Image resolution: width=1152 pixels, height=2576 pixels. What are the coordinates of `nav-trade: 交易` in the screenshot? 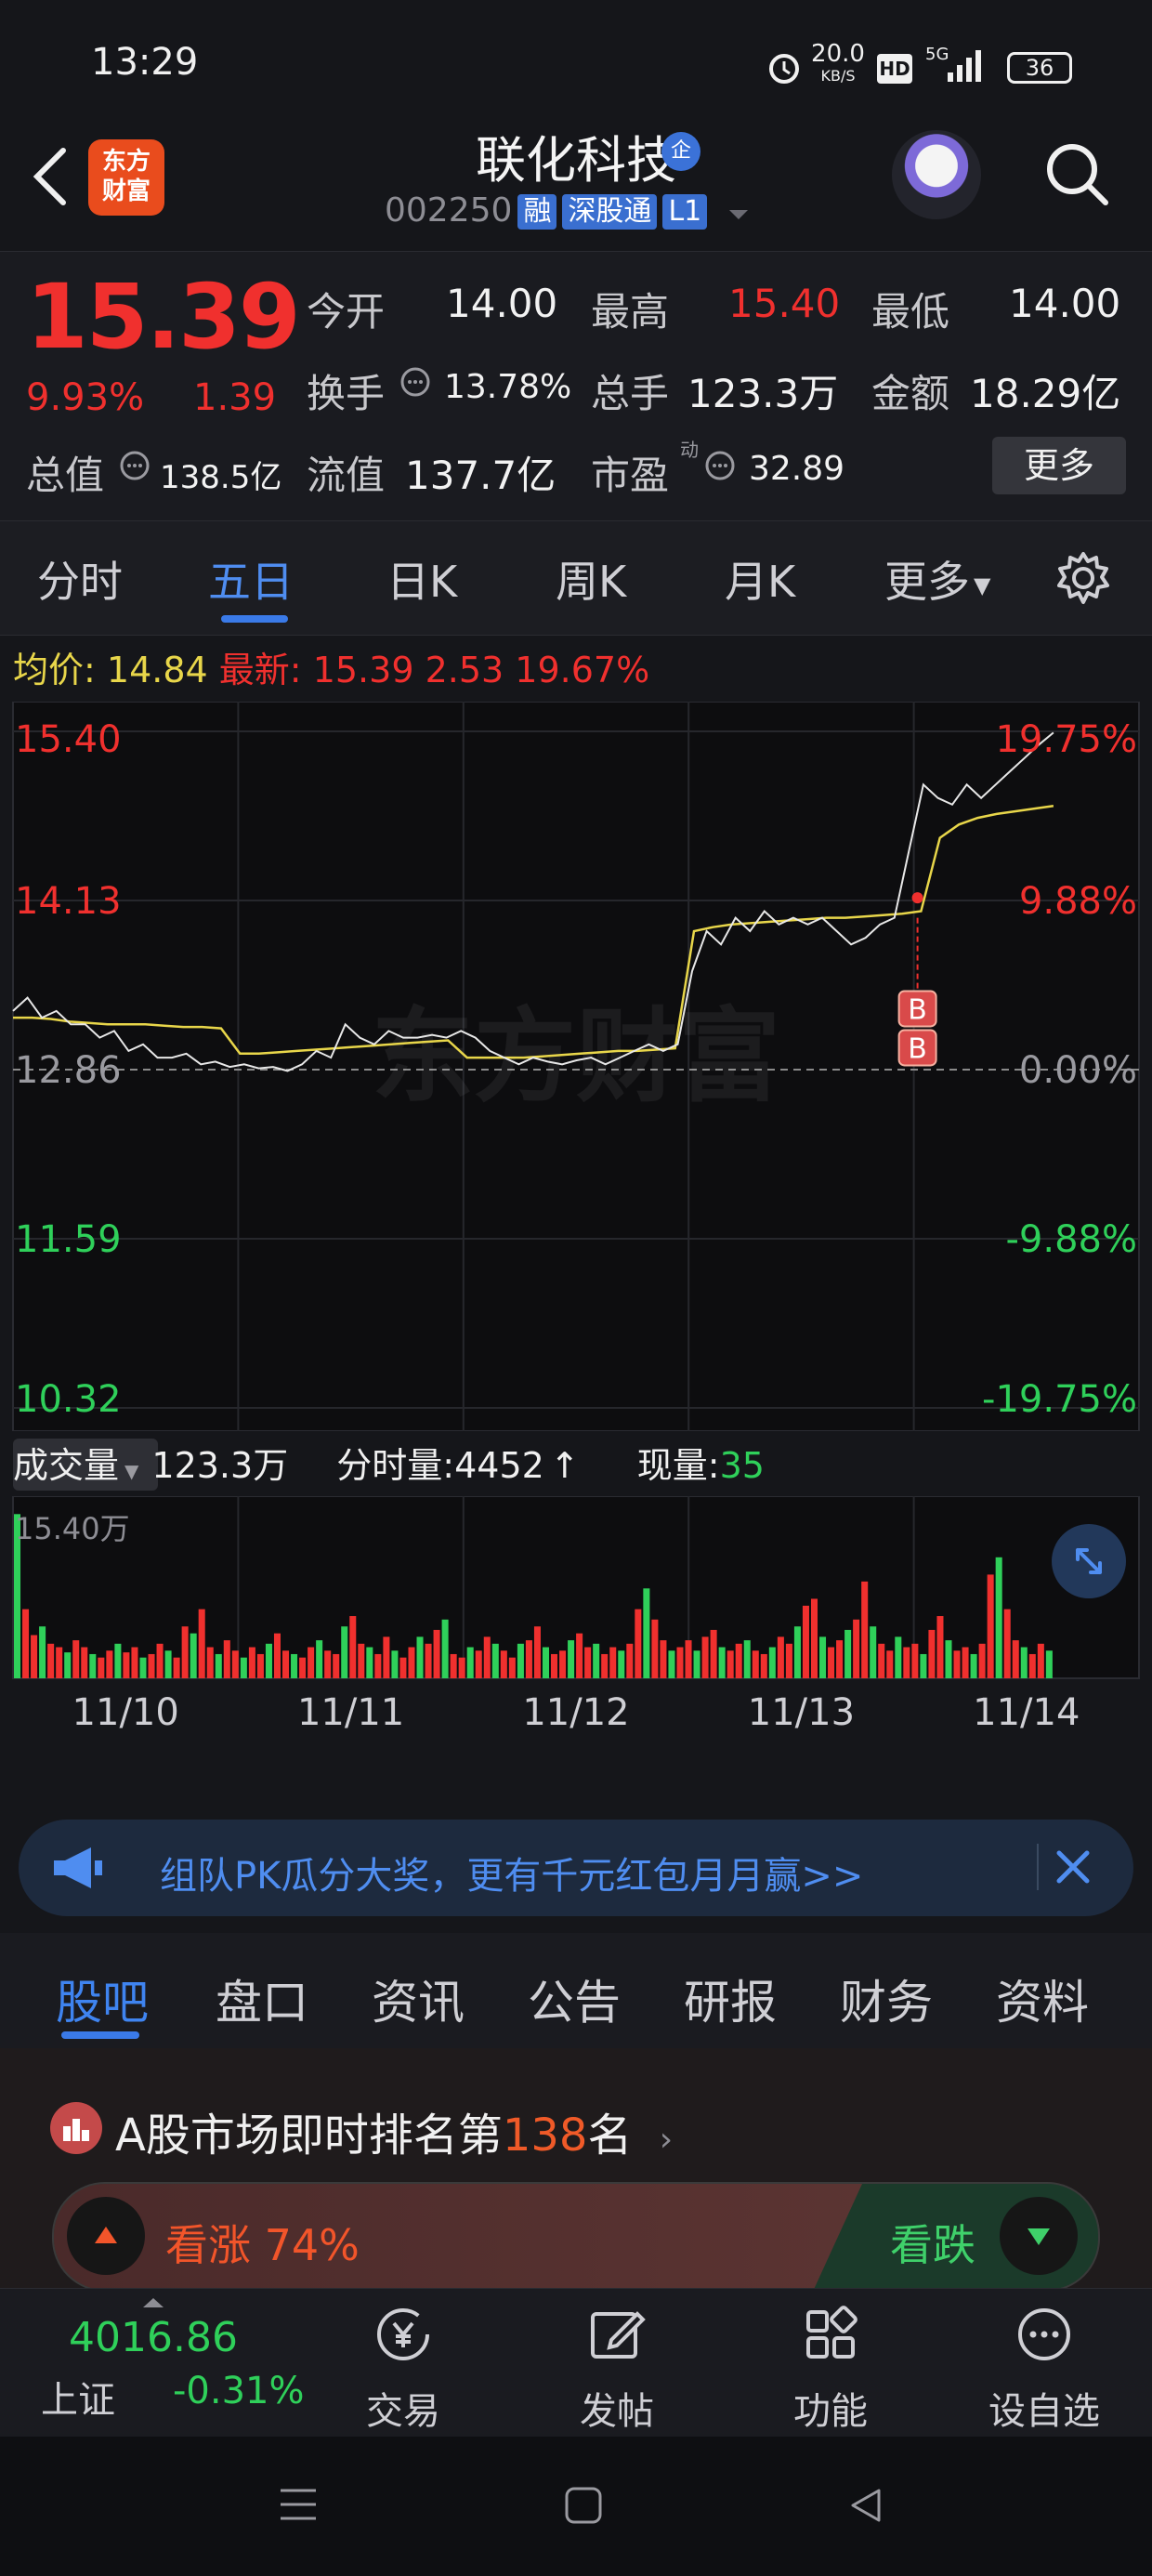 It's located at (403, 2365).